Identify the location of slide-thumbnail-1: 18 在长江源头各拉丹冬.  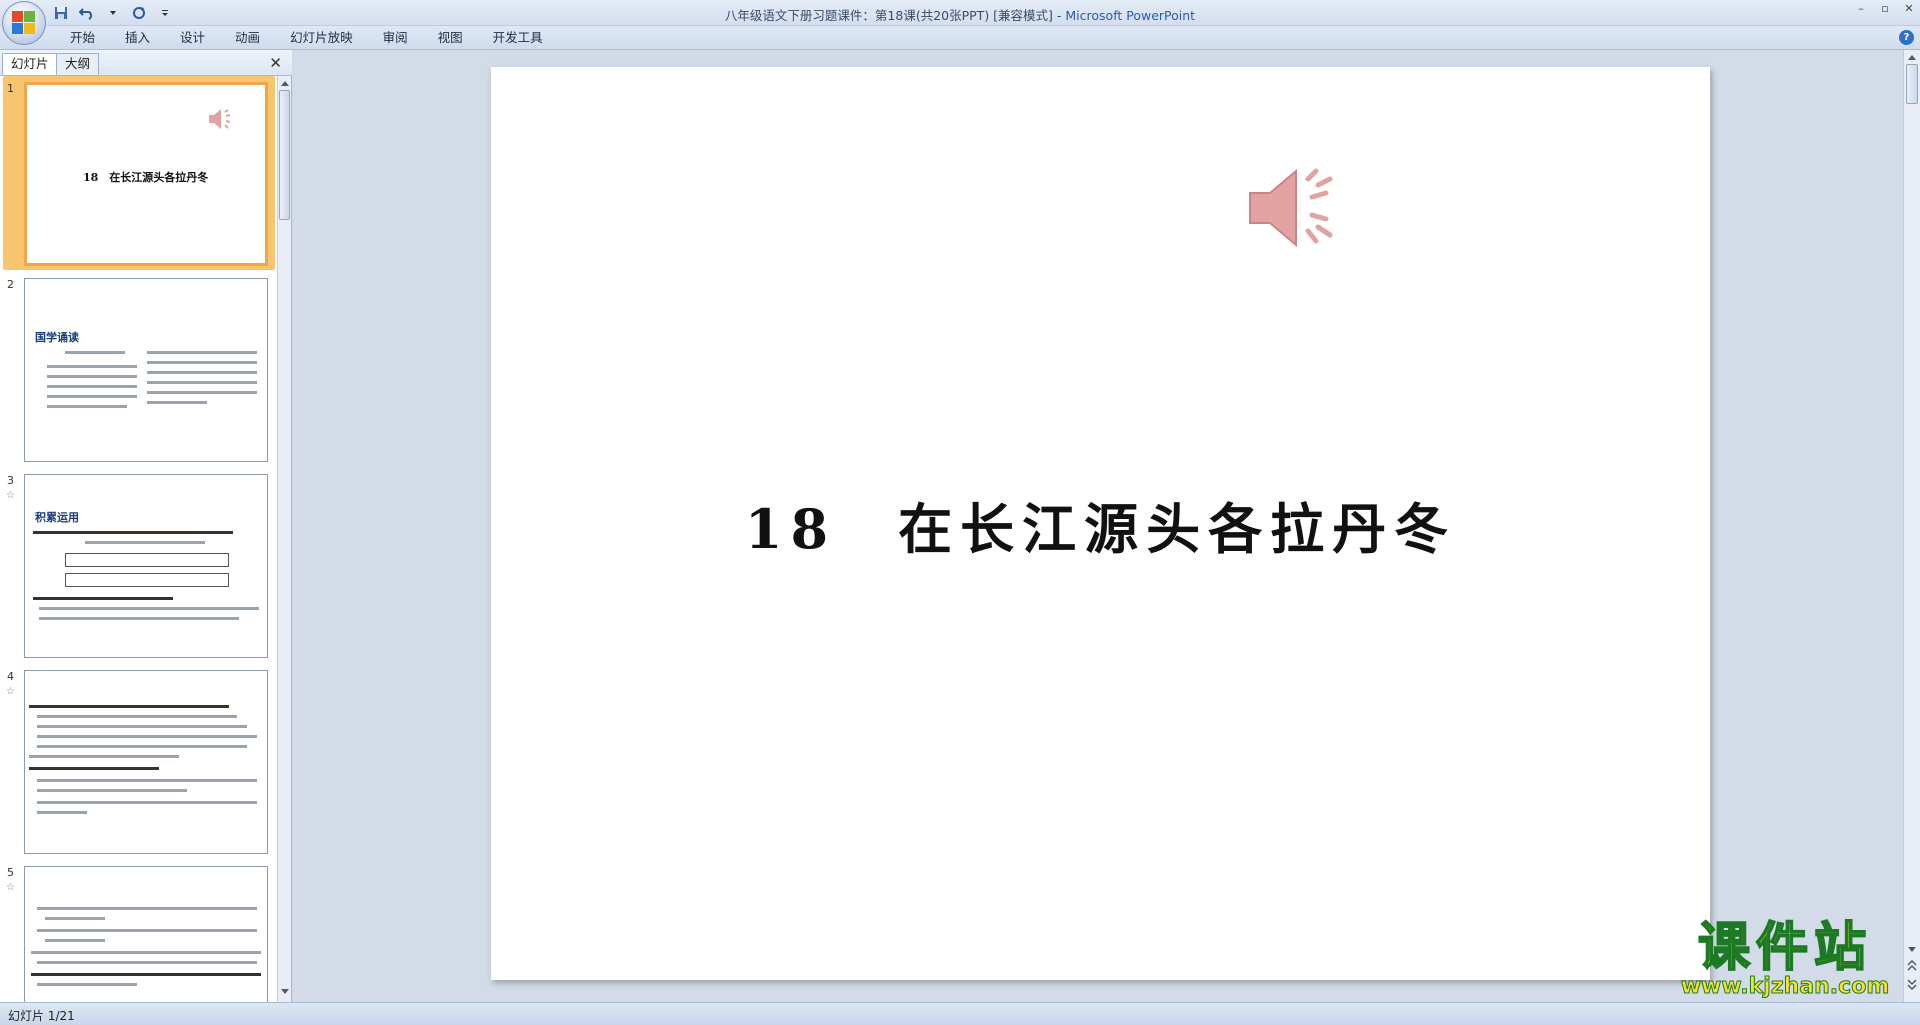
(146, 174).